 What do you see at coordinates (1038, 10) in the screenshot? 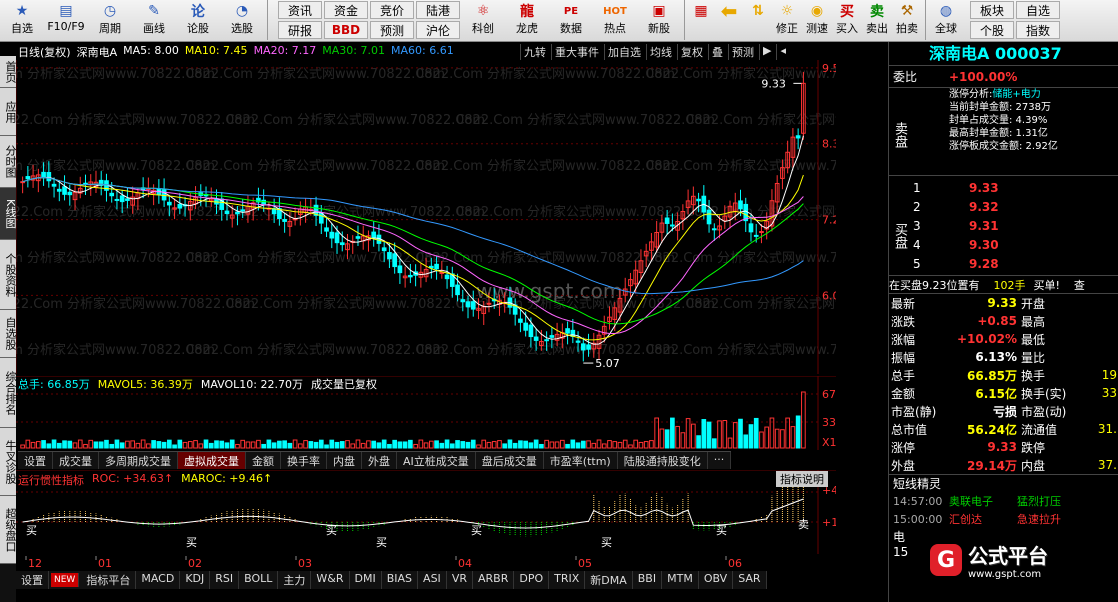
I see `tb-zixuan2: 自选` at bounding box center [1038, 10].